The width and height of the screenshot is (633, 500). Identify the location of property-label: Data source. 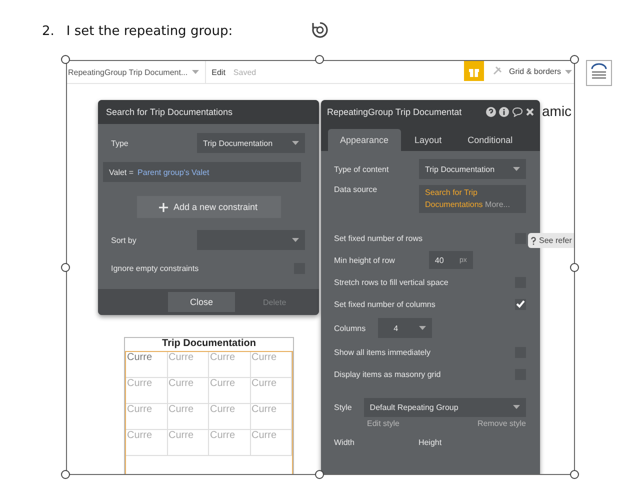
(356, 189).